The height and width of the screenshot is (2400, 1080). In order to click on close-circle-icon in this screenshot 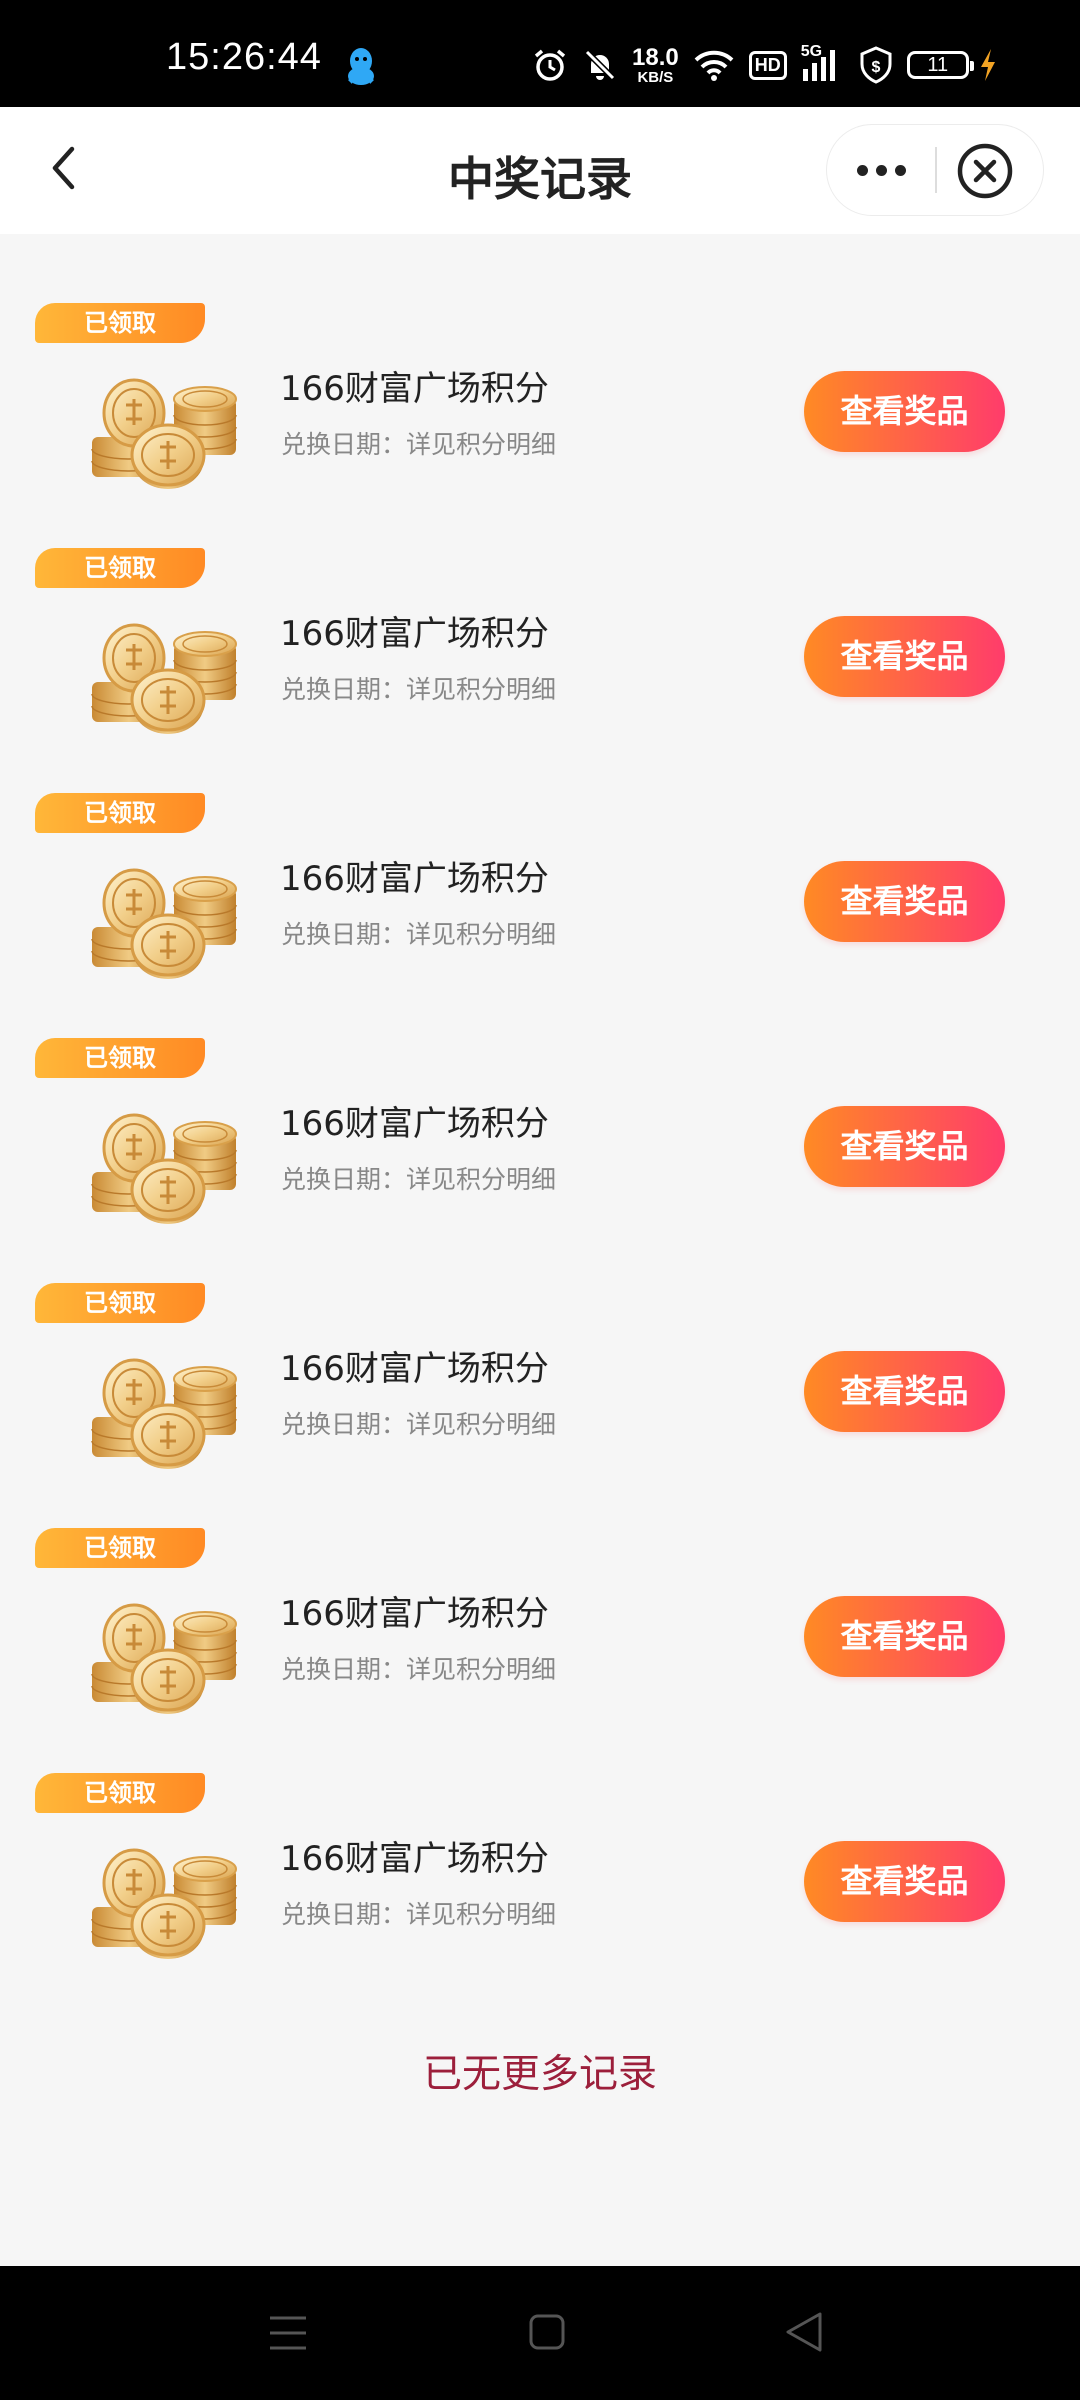, I will do `click(985, 171)`.